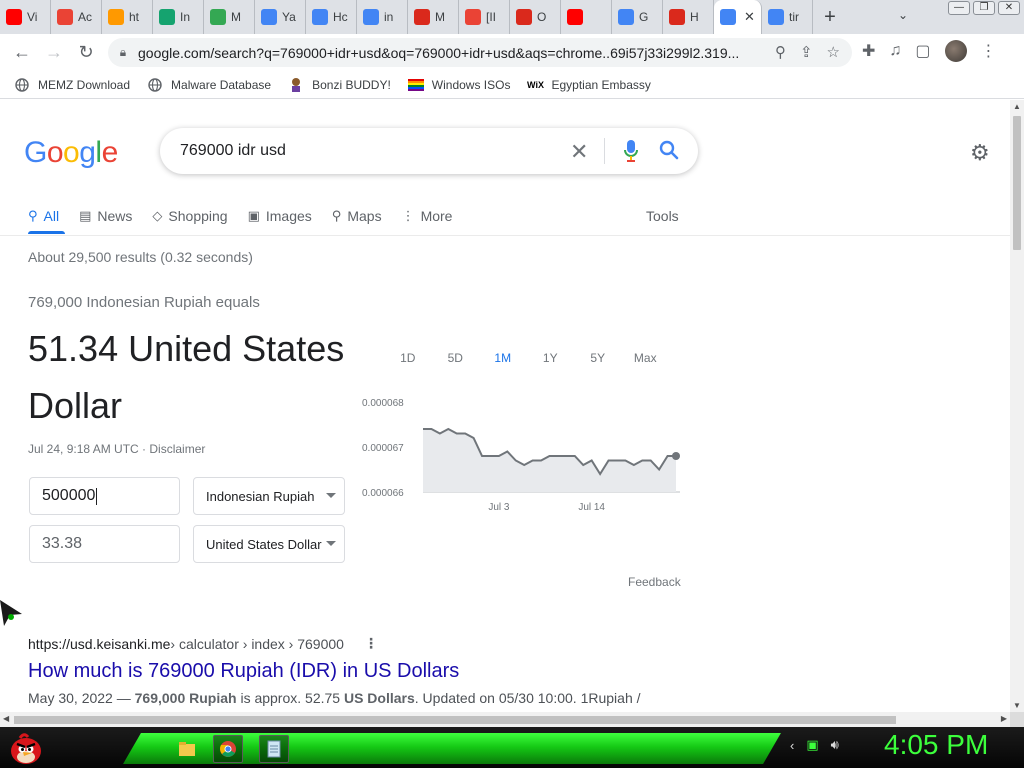 This screenshot has height=772, width=1024. Describe the element at coordinates (127, 17) in the screenshot. I see `browser-tab: ht` at that location.